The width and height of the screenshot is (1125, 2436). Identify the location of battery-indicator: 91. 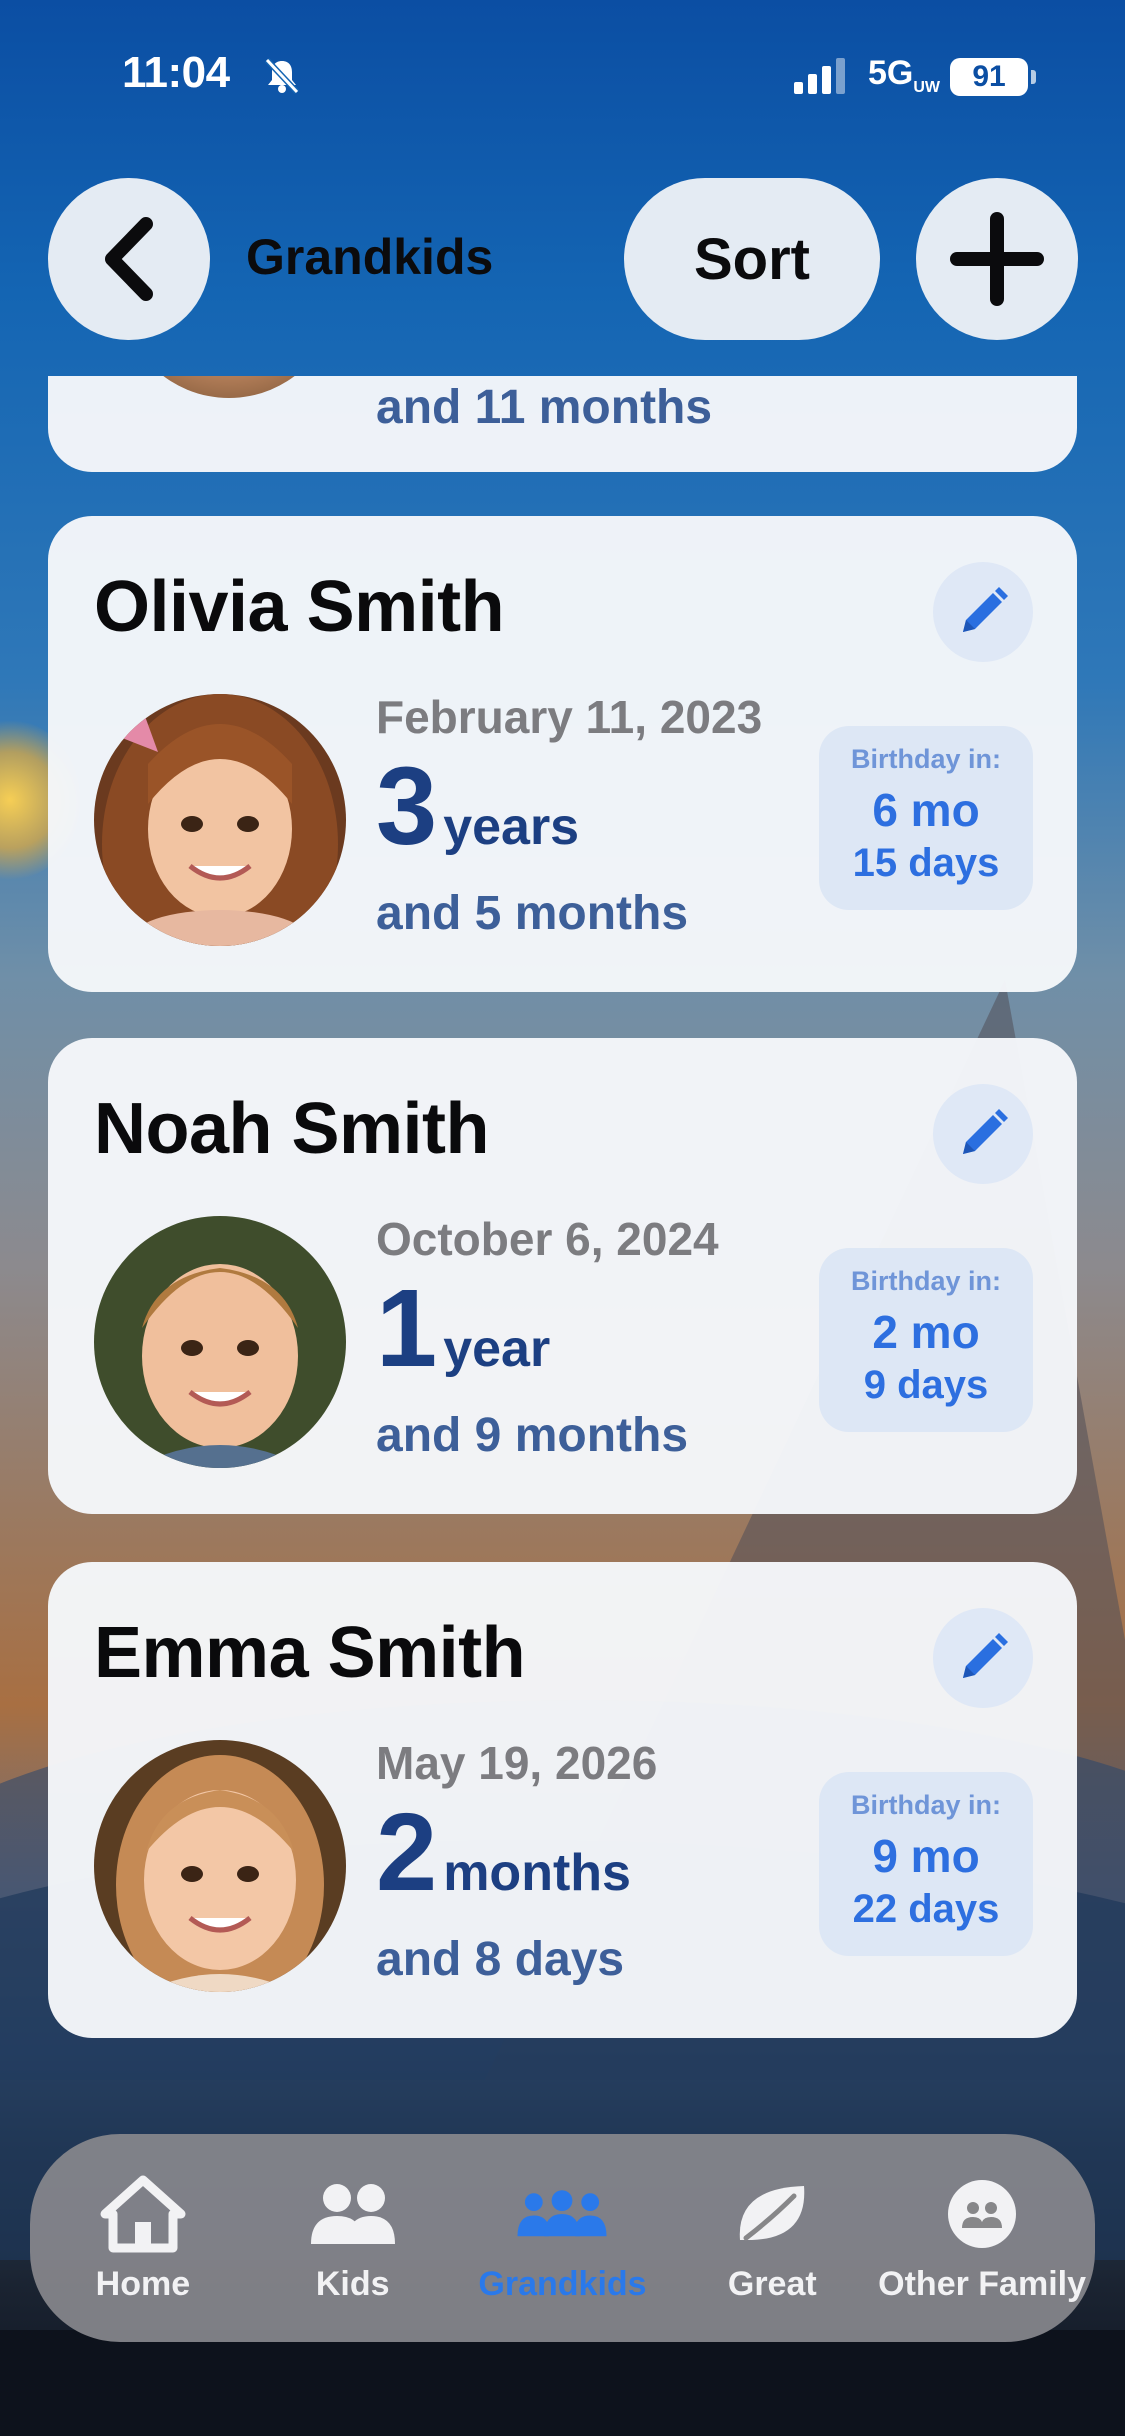
(989, 77).